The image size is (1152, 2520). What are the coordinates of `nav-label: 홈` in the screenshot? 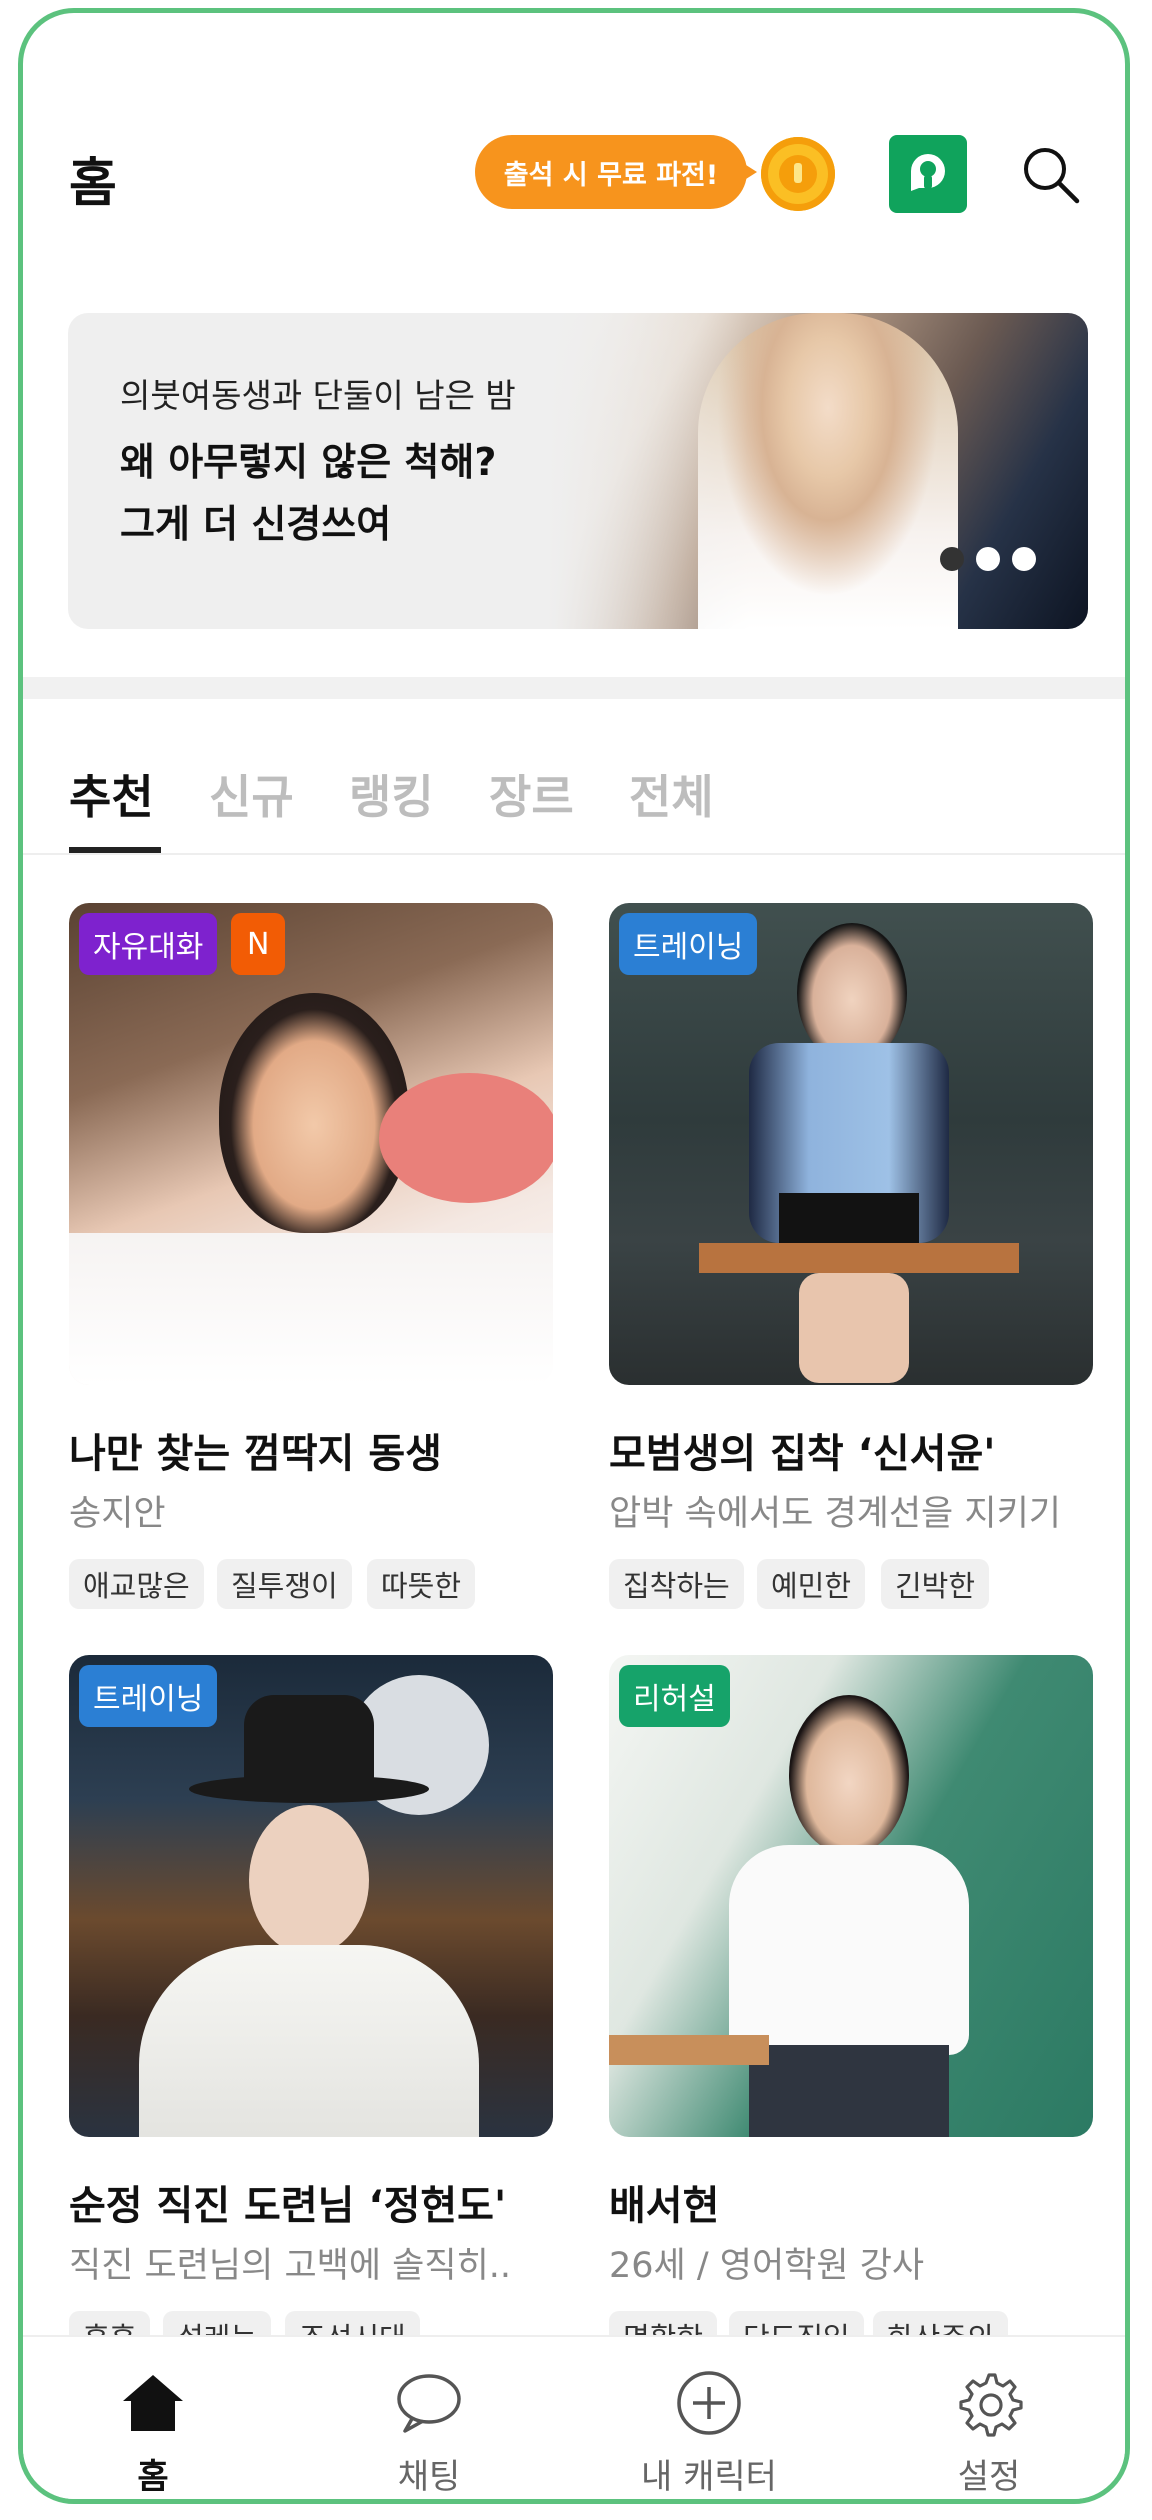 It's located at (153, 2477).